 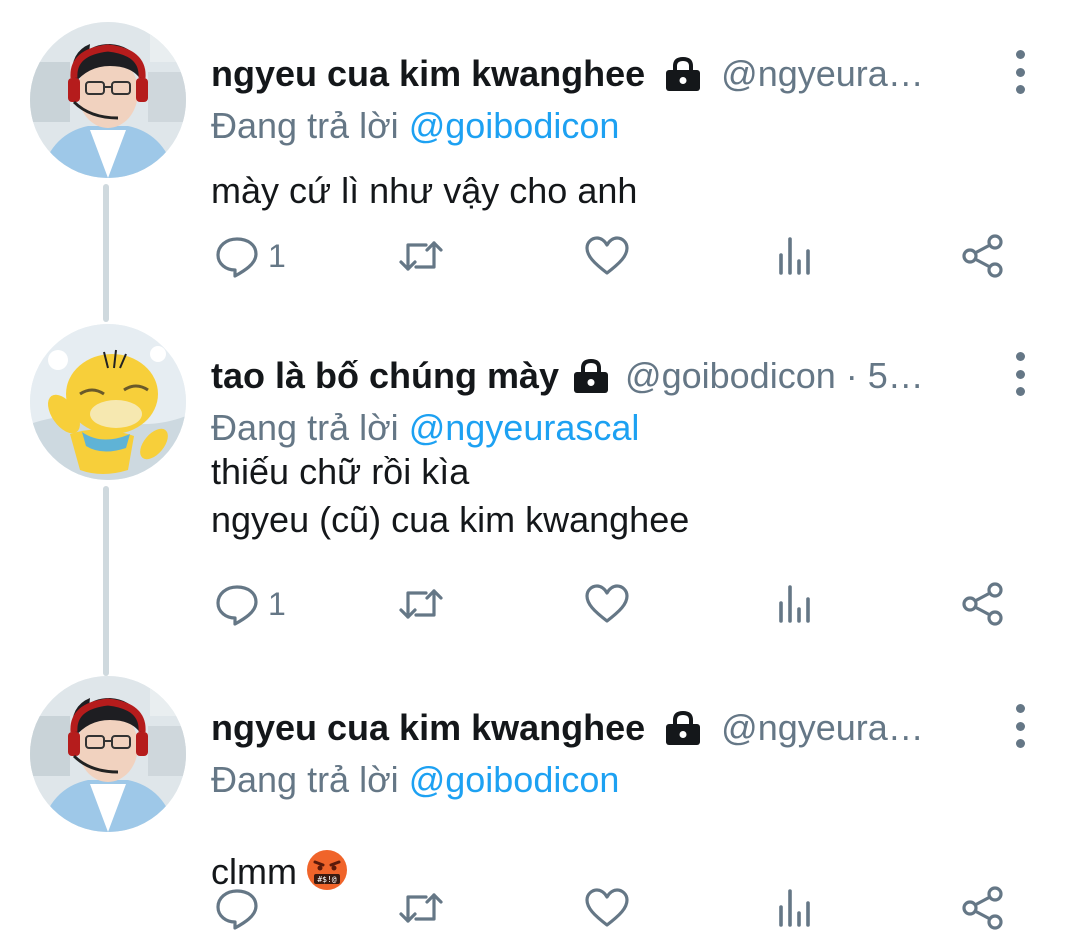 I want to click on display-name: tao là bố chúng mày, so click(x=385, y=376).